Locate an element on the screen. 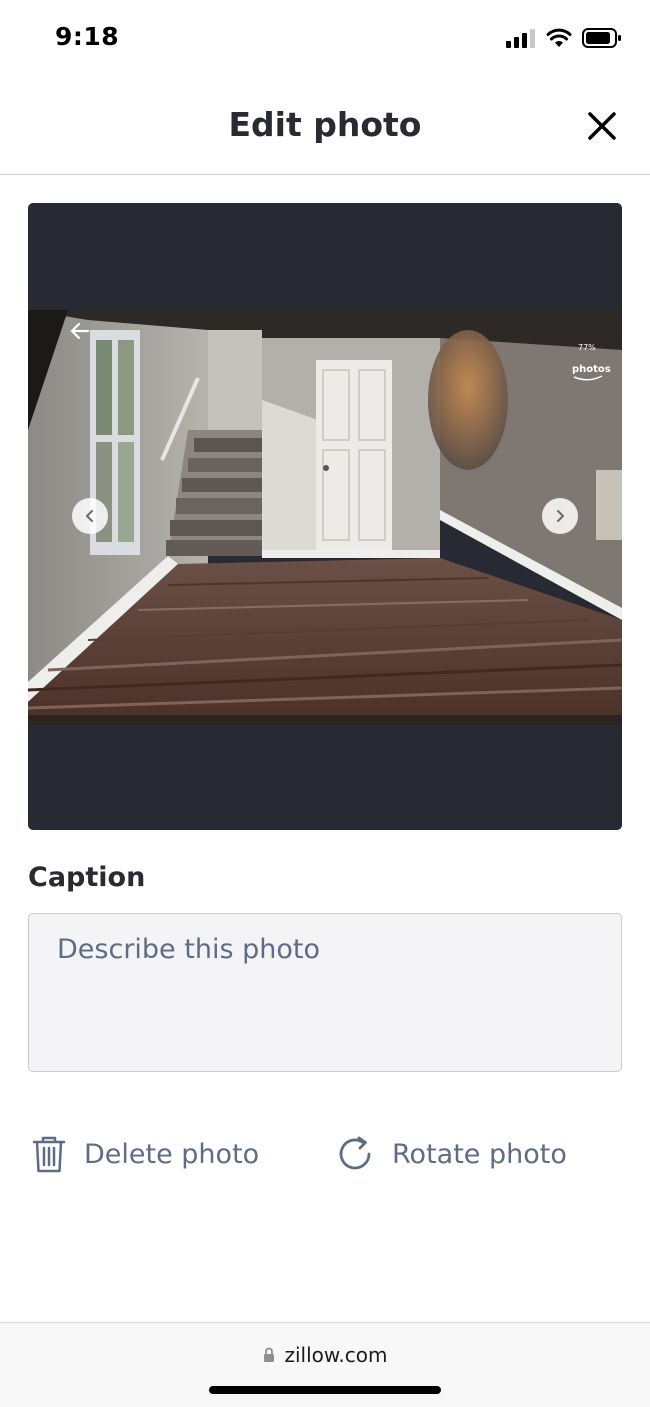  header: Edit photo is located at coordinates (325, 126).